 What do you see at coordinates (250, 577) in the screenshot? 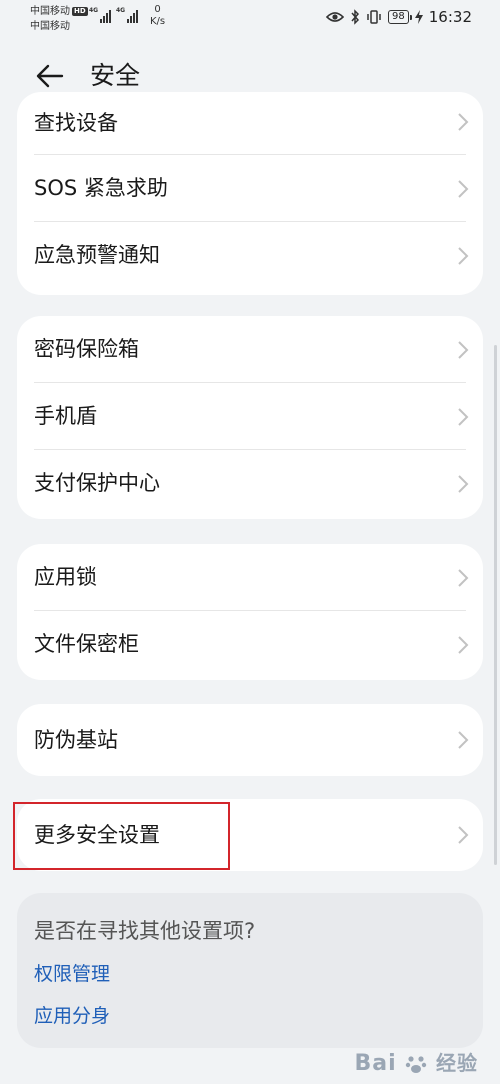
I see `setting-row-app-lock: 应用锁` at bounding box center [250, 577].